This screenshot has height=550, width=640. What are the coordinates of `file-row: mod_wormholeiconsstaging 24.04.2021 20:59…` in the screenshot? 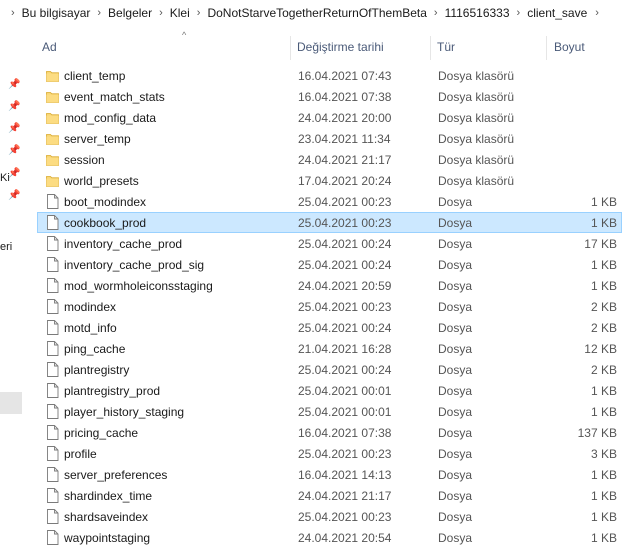 It's located at (329, 285).